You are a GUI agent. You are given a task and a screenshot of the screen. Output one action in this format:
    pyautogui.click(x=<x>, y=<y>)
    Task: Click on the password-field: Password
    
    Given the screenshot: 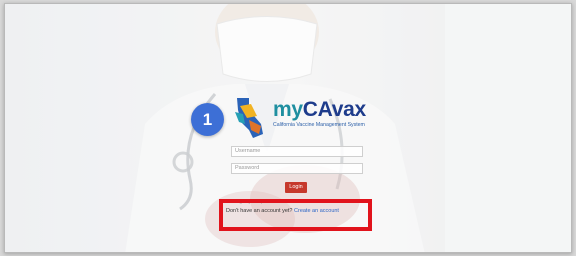 What is the action you would take?
    pyautogui.click(x=297, y=168)
    